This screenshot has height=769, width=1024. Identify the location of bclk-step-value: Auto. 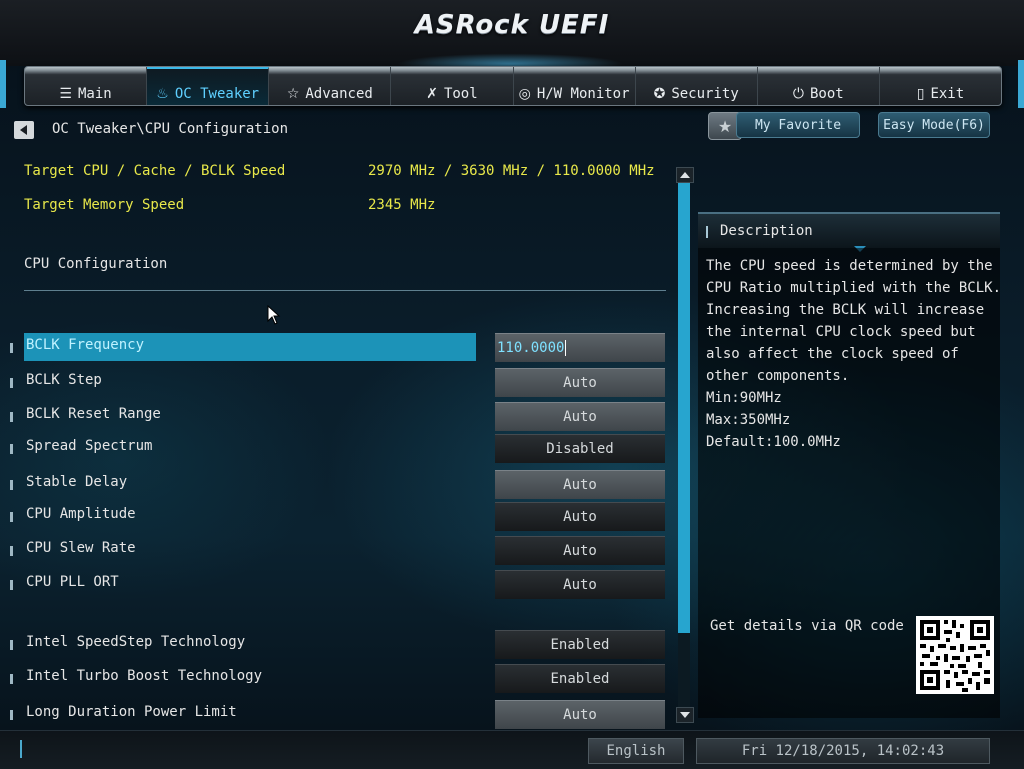
(580, 382).